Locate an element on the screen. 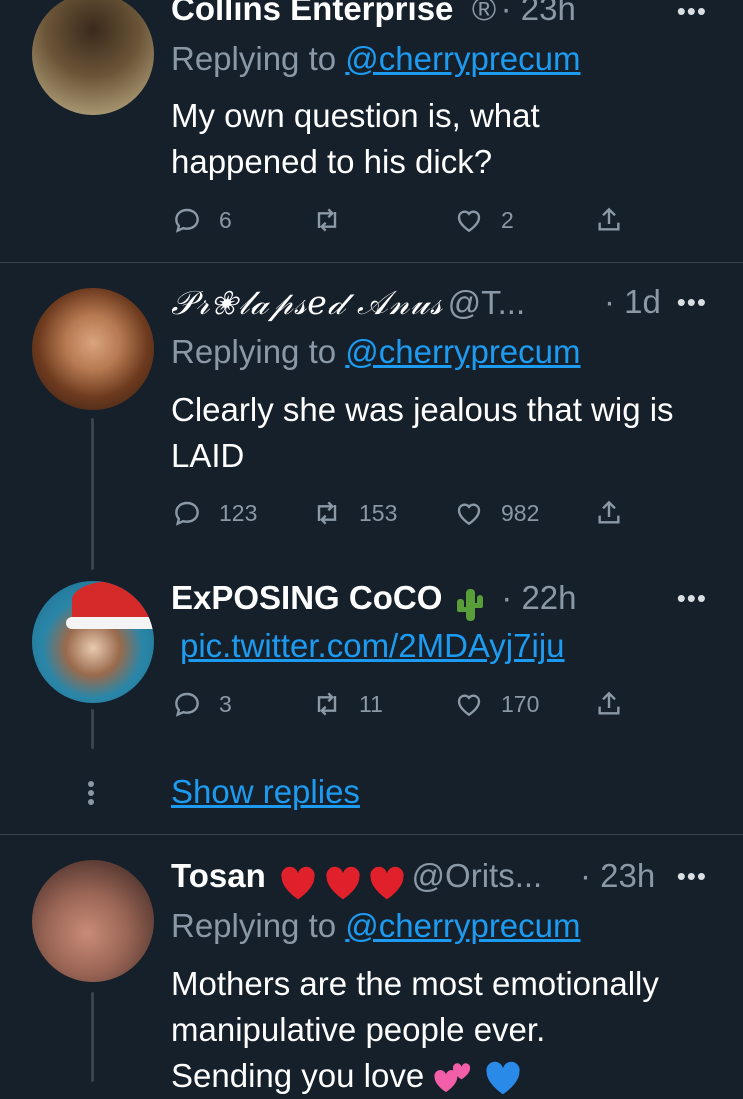 The height and width of the screenshot is (1099, 743). like-button: 2 is located at coordinates (483, 220).